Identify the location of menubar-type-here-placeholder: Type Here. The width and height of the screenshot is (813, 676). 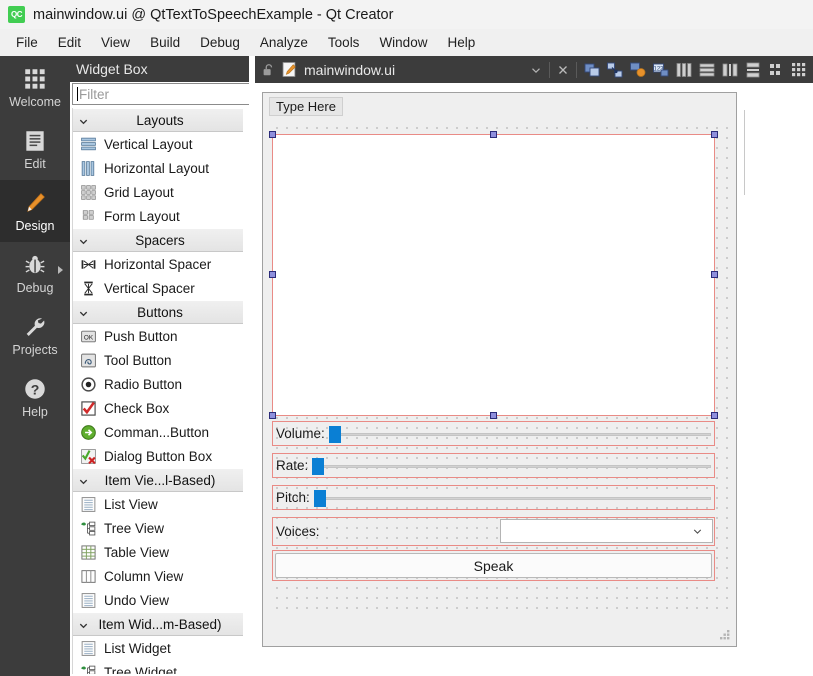
(306, 106).